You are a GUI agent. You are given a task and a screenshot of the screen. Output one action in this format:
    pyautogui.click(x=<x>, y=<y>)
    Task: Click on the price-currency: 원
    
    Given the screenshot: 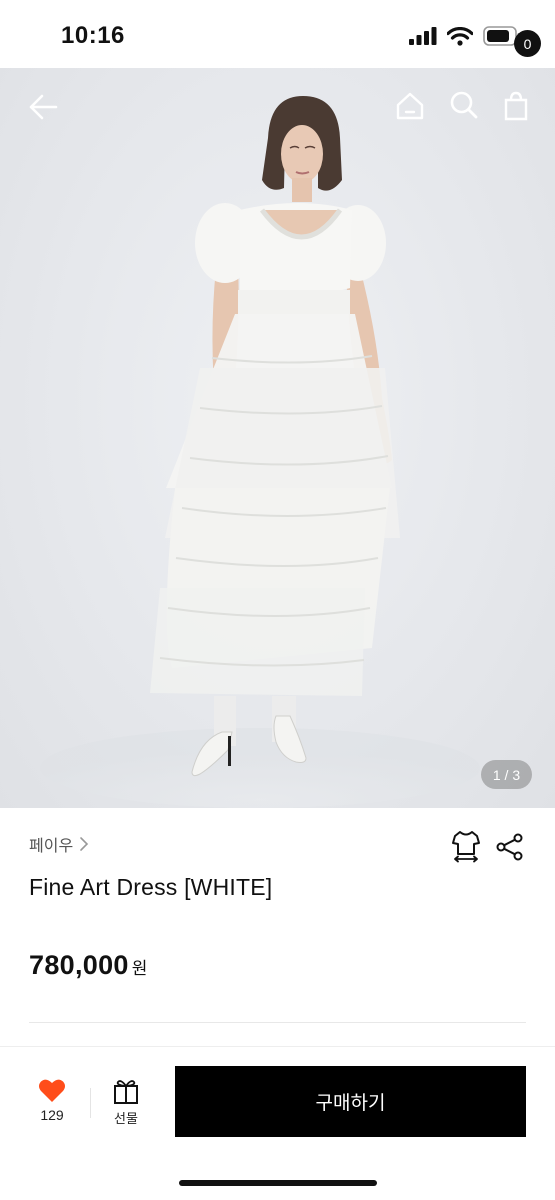 What is the action you would take?
    pyautogui.click(x=139, y=969)
    